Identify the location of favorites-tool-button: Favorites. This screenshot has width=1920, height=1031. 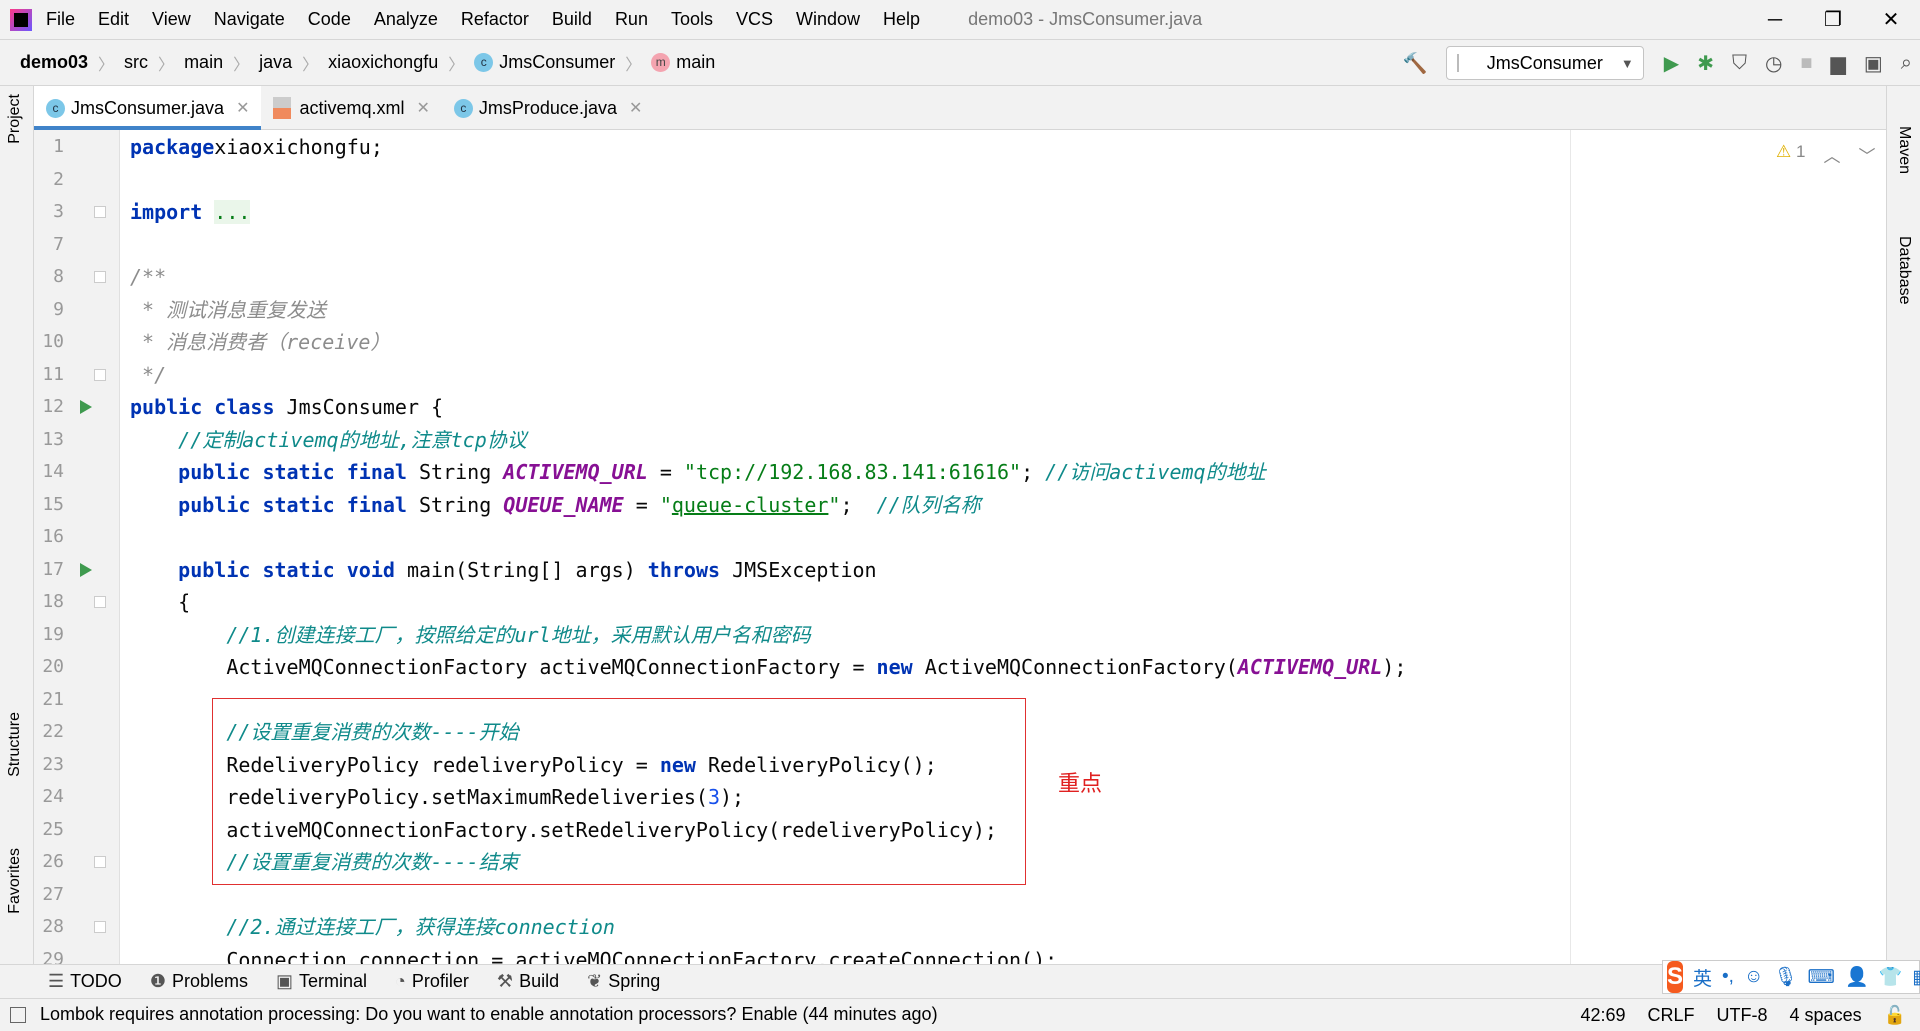
(15, 881).